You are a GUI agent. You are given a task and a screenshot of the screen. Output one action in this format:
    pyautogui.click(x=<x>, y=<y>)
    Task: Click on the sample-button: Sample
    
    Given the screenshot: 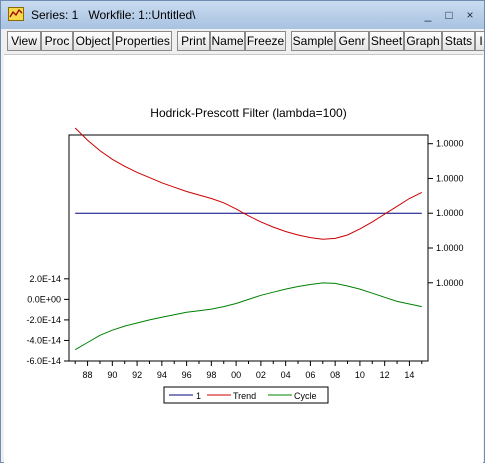 What is the action you would take?
    pyautogui.click(x=313, y=41)
    